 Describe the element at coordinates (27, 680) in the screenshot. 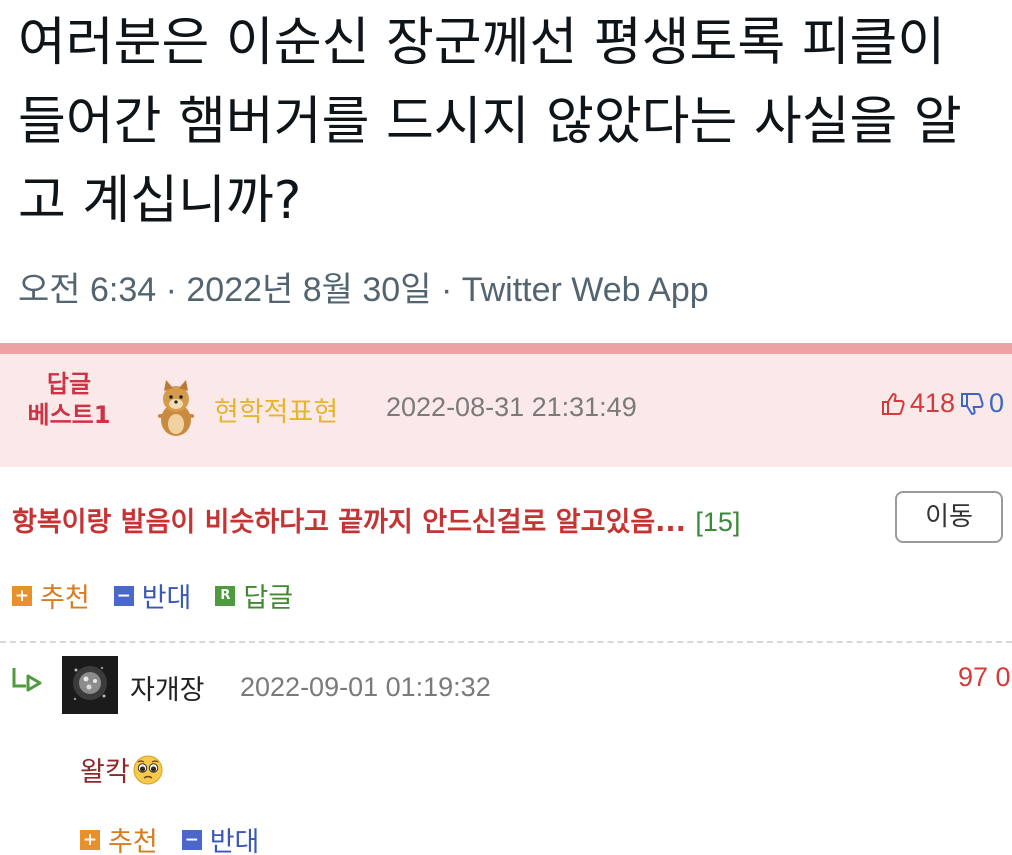

I see `reply-arrow-icon` at that location.